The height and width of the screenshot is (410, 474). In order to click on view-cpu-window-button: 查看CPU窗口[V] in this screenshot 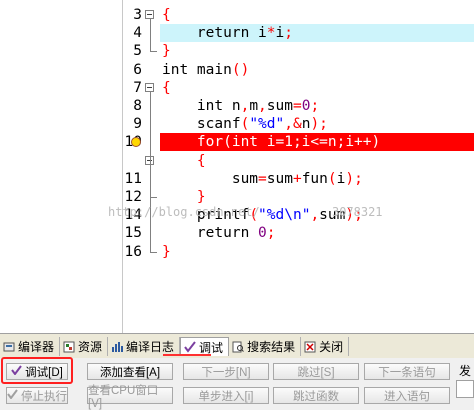, I will do `click(130, 397)`.